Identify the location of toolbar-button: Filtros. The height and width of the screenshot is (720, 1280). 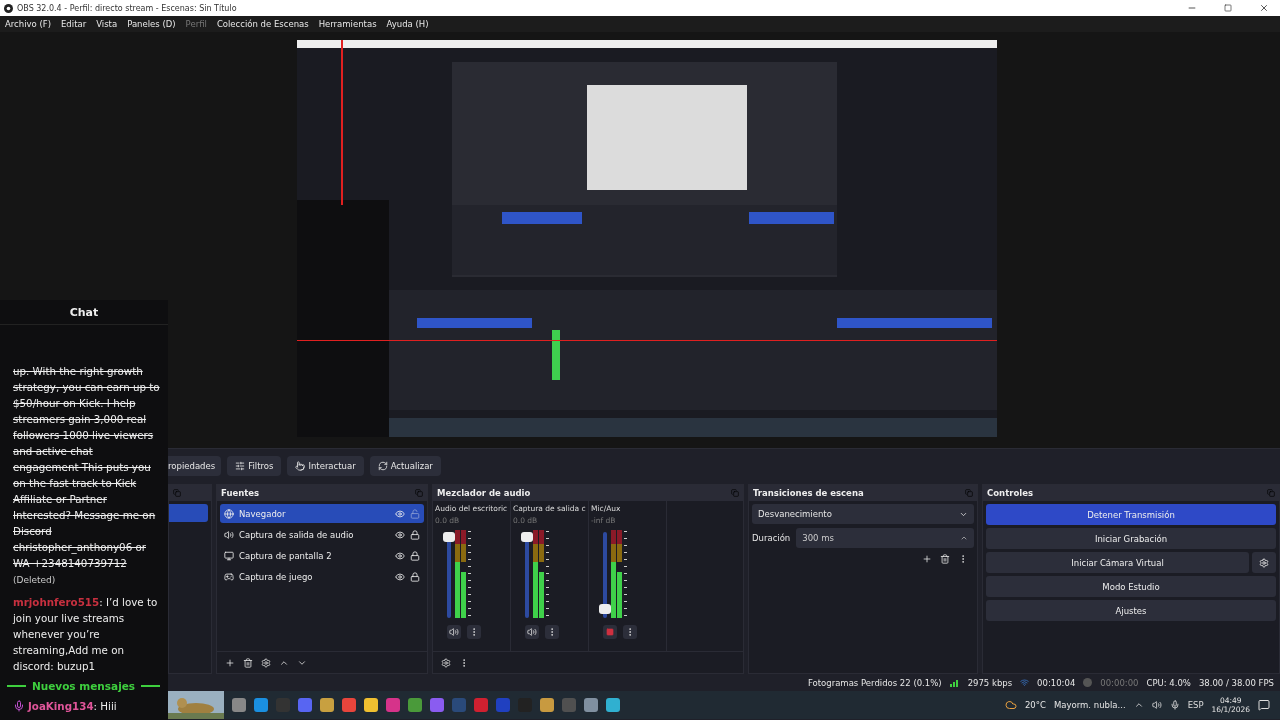
(254, 465).